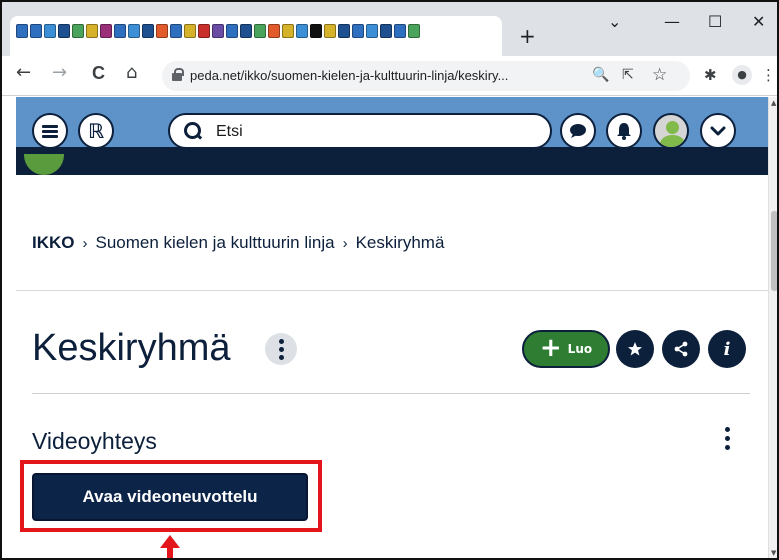 This screenshot has width=779, height=560. Describe the element at coordinates (23, 73) in the screenshot. I see `back-icon: ←` at that location.